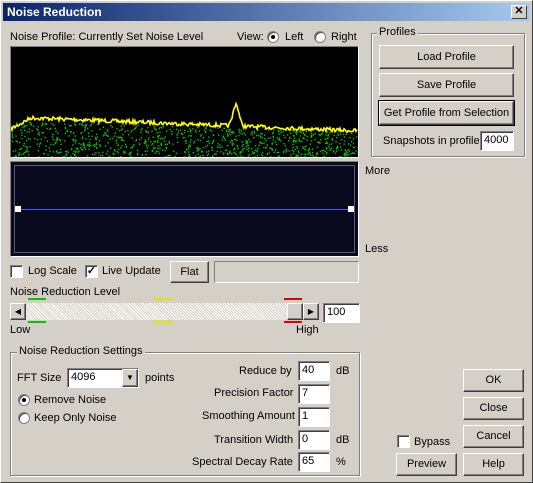 The height and width of the screenshot is (483, 533). I want to click on view-right-radio, so click(320, 37).